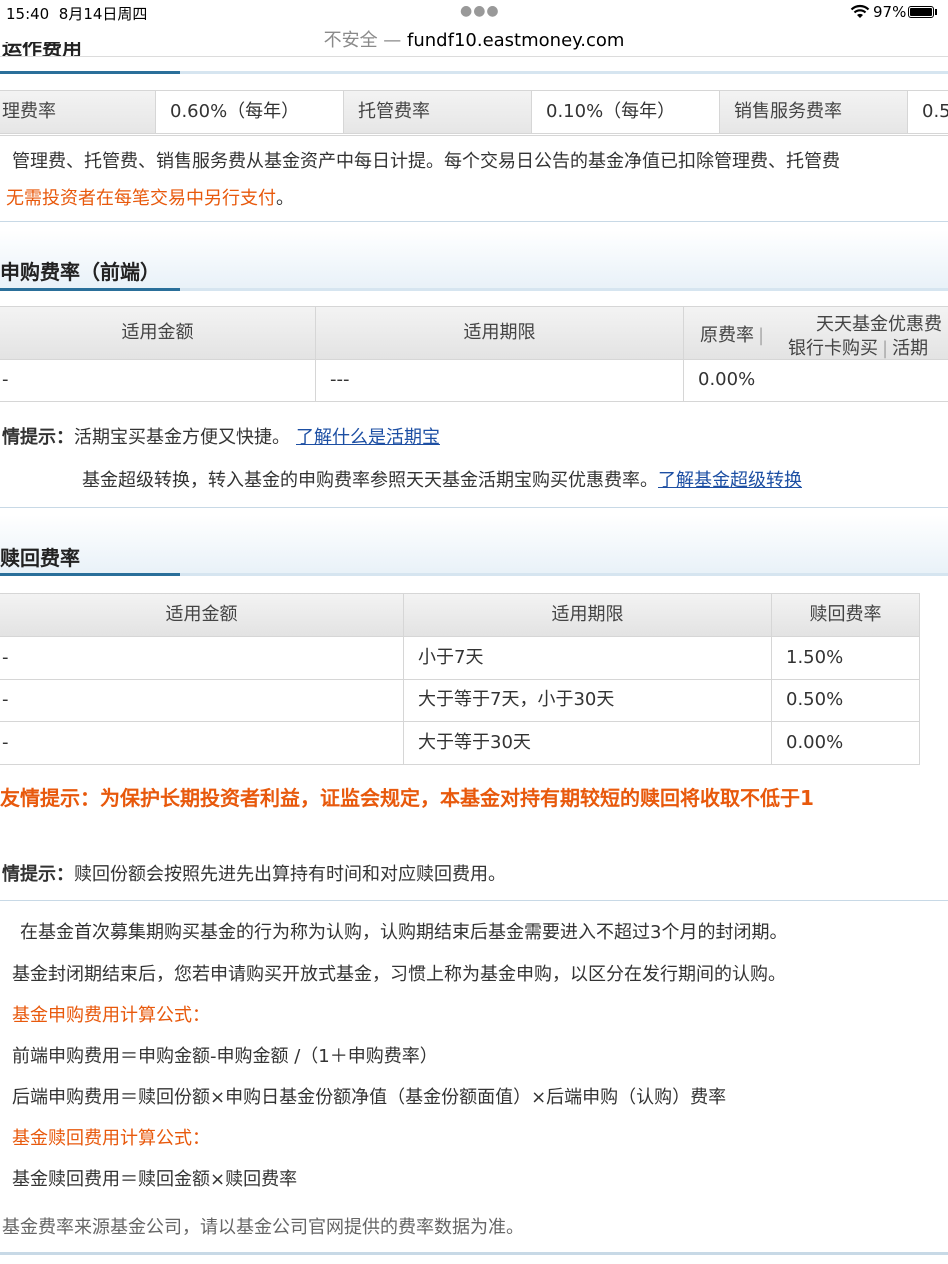 The width and height of the screenshot is (948, 1264). I want to click on battery-percent: 97%, so click(890, 12).